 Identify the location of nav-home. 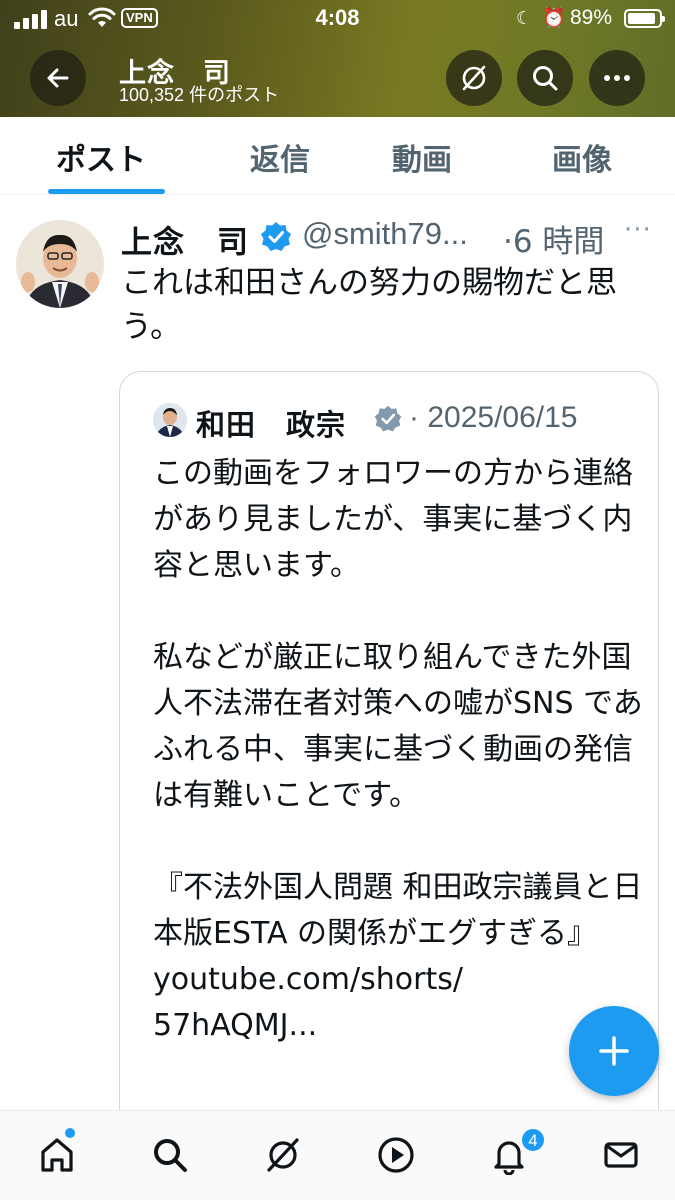
(57, 1155).